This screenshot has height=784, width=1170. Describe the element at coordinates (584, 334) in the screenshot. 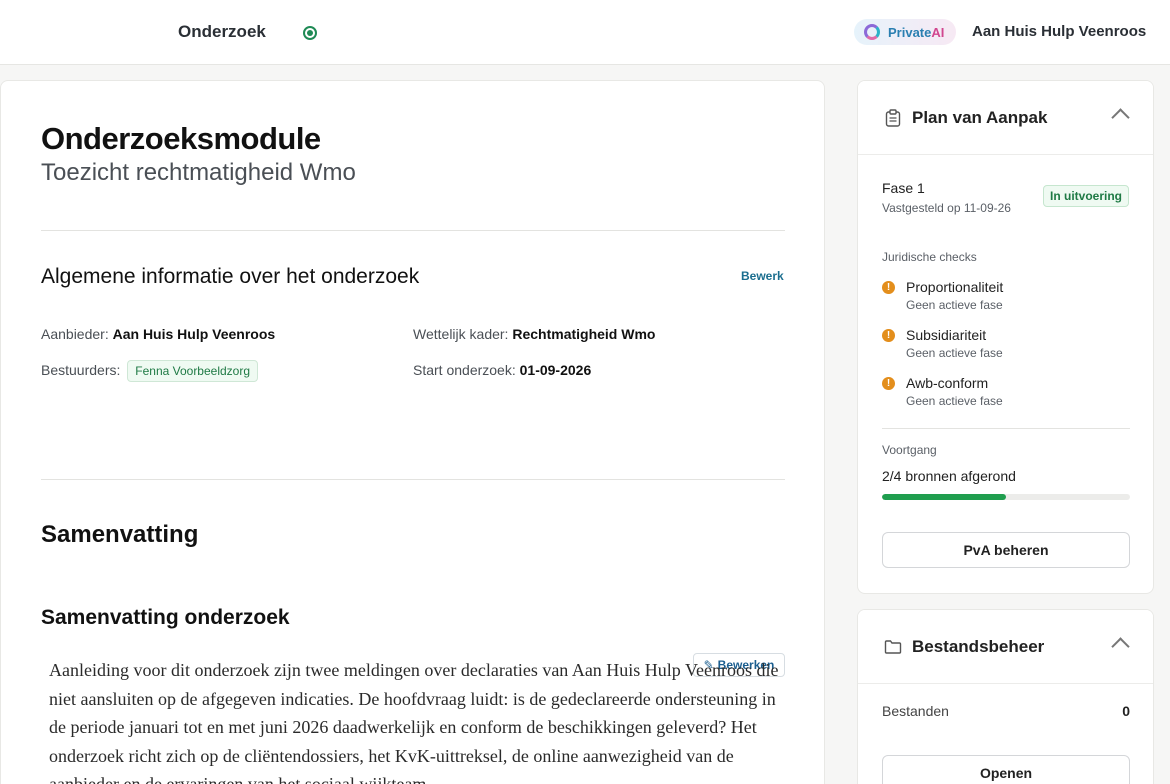

I see `legal-value: Rechtmatigheid Wmo` at that location.